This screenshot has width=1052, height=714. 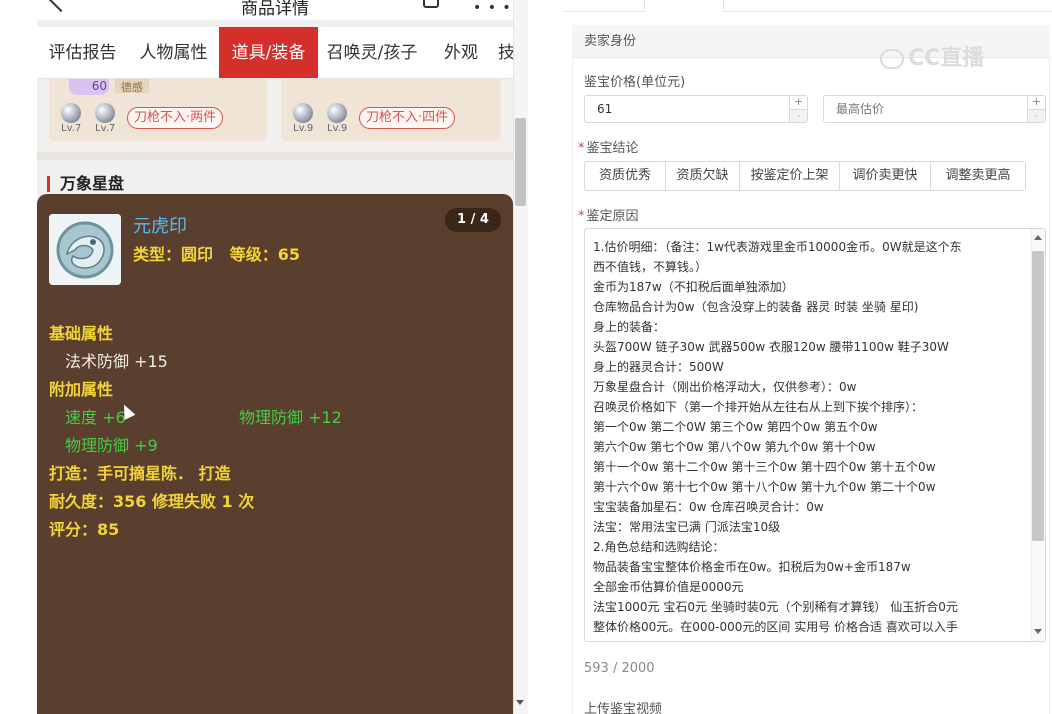 I want to click on reason-line: 西不值钱，不算钱。）, so click(x=650, y=267).